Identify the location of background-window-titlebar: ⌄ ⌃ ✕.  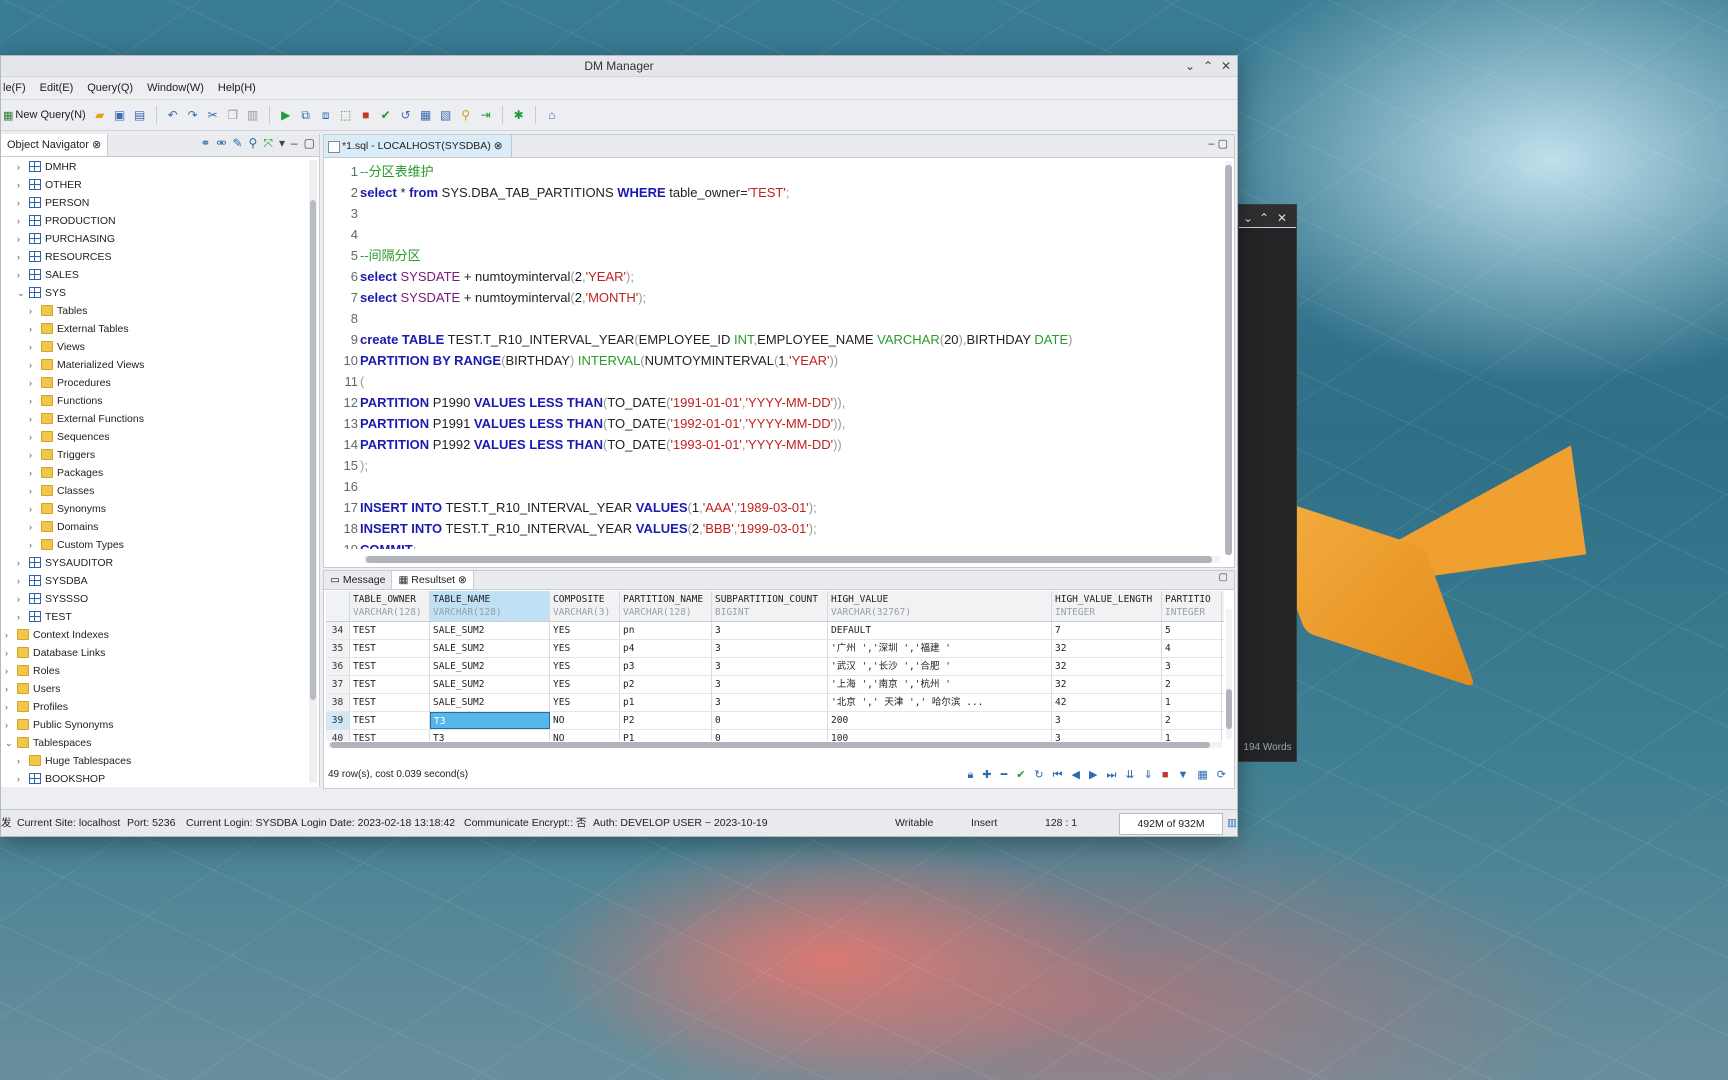
(1267, 216).